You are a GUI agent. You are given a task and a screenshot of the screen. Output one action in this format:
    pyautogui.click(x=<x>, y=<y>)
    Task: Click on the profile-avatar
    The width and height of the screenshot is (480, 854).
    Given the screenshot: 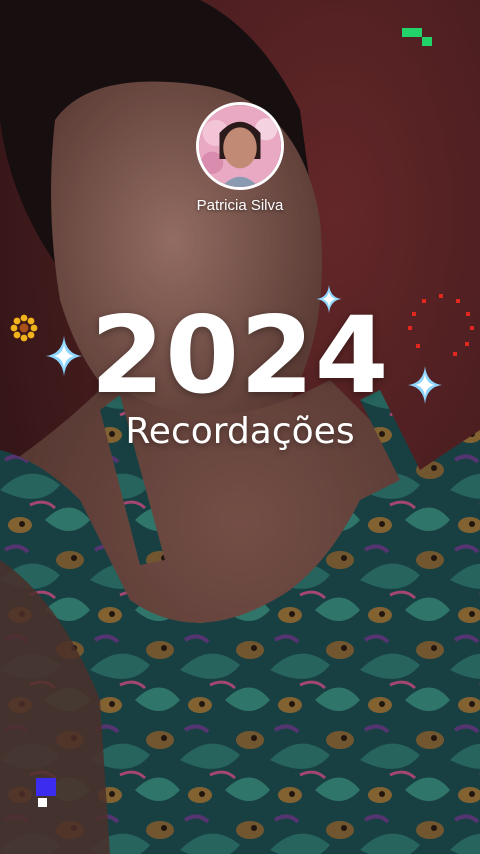 What is the action you would take?
    pyautogui.click(x=240, y=146)
    